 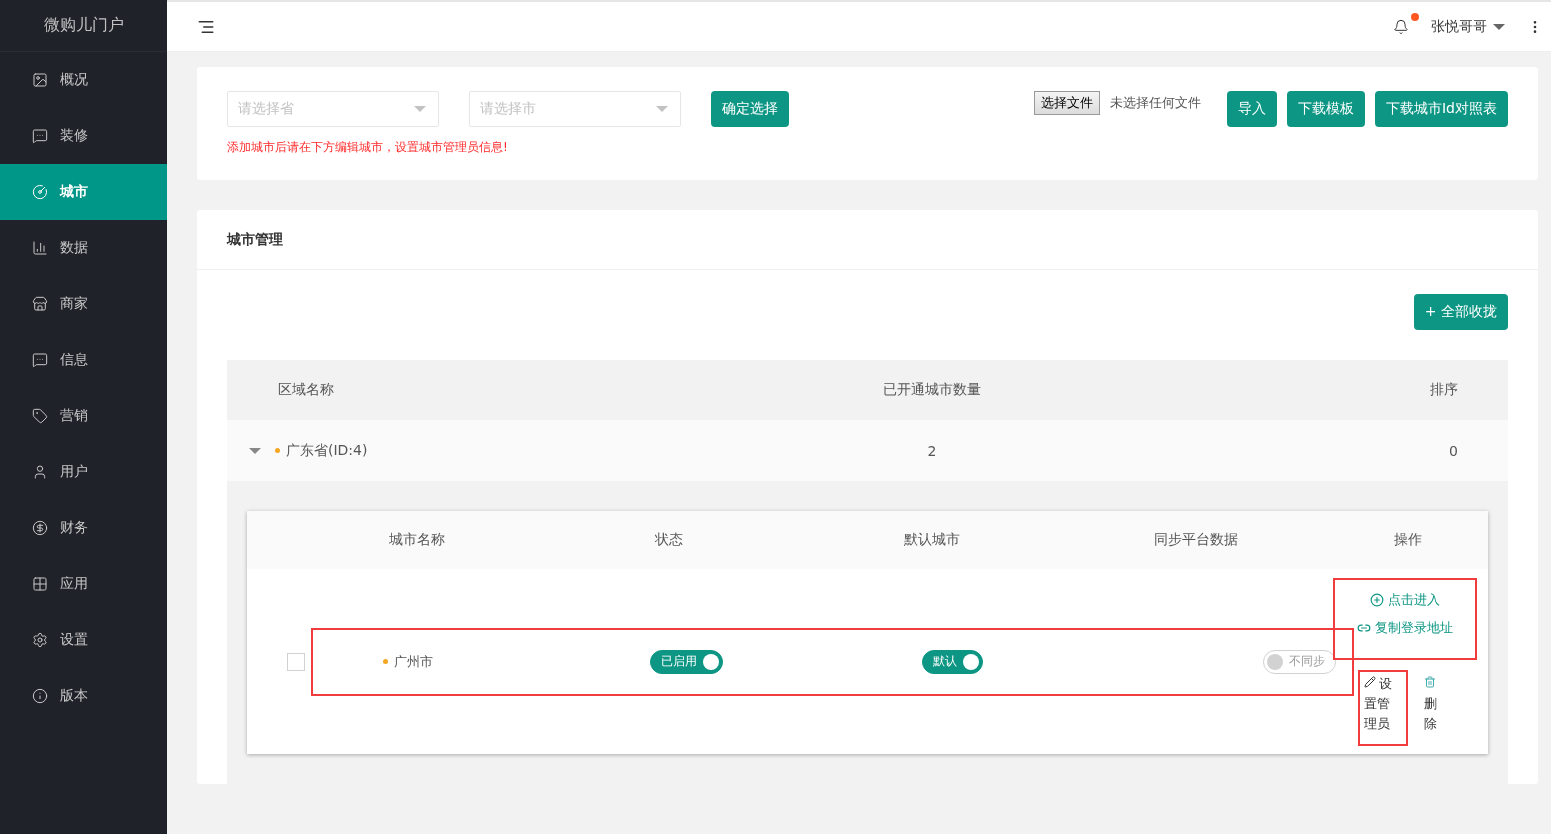 I want to click on toggle-switch: 已启用, so click(x=686, y=661).